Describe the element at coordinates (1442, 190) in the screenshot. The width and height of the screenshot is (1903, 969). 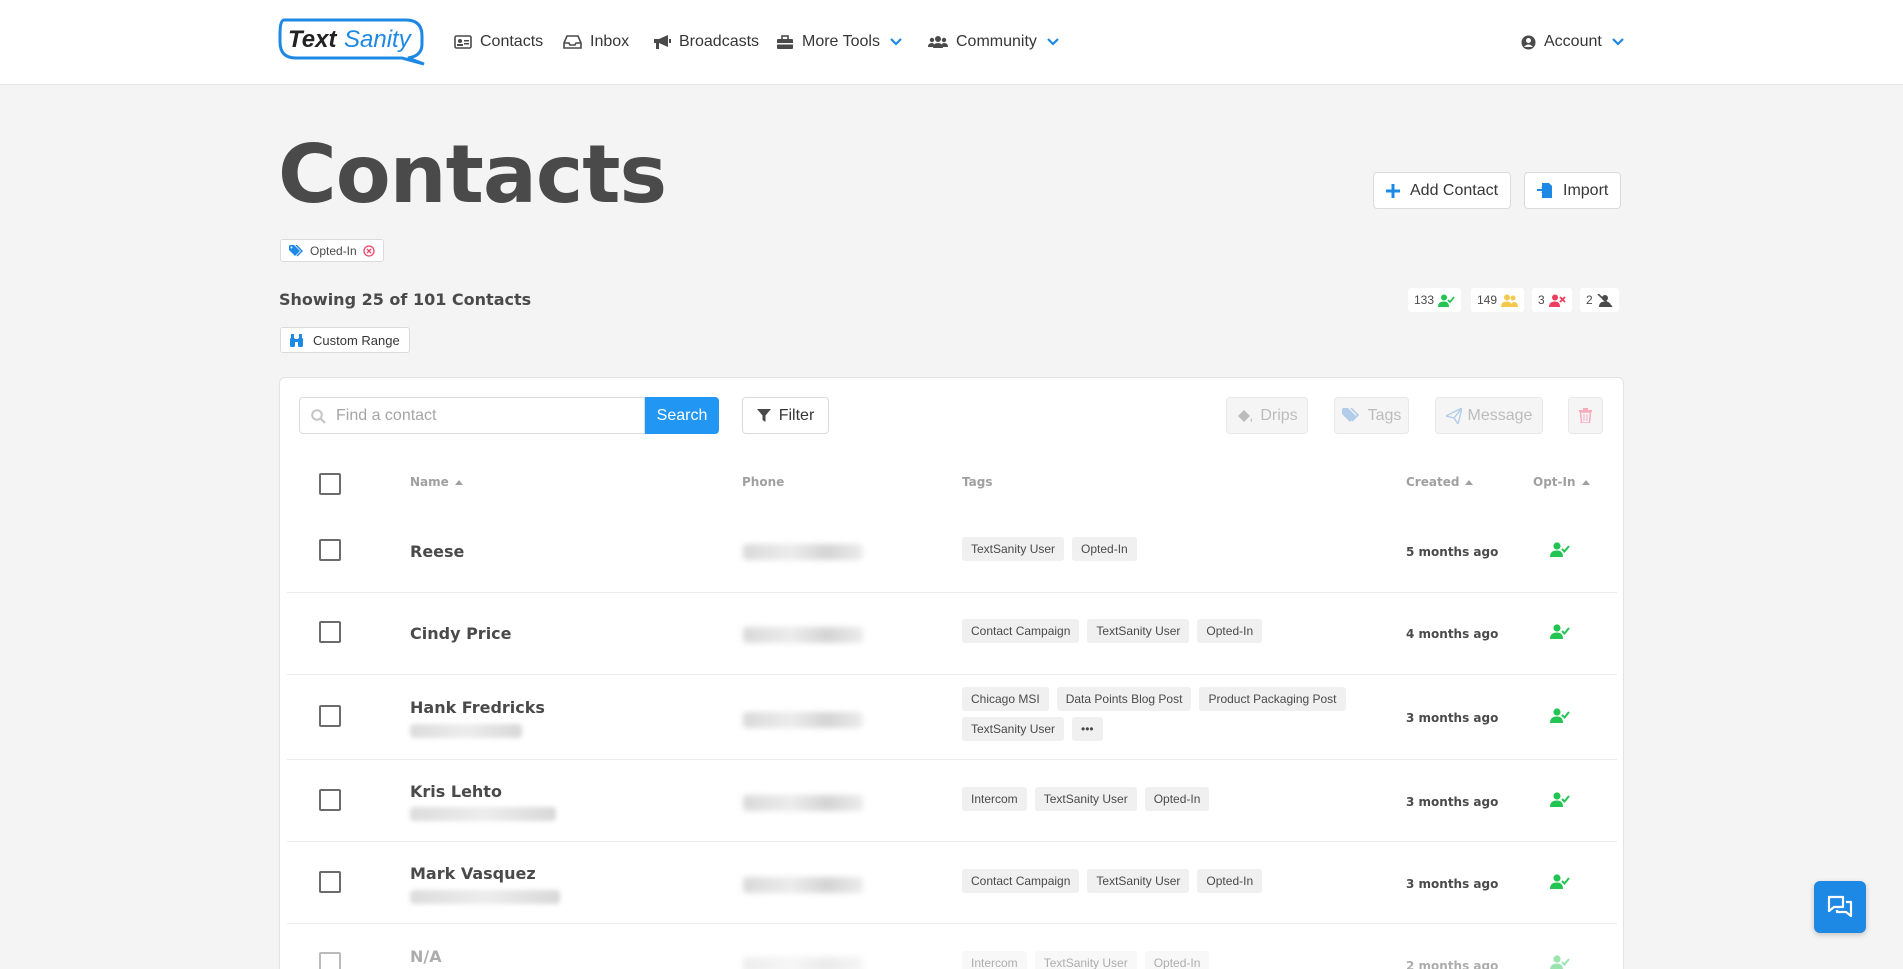
I see `add-contact-button: Add Contact` at that location.